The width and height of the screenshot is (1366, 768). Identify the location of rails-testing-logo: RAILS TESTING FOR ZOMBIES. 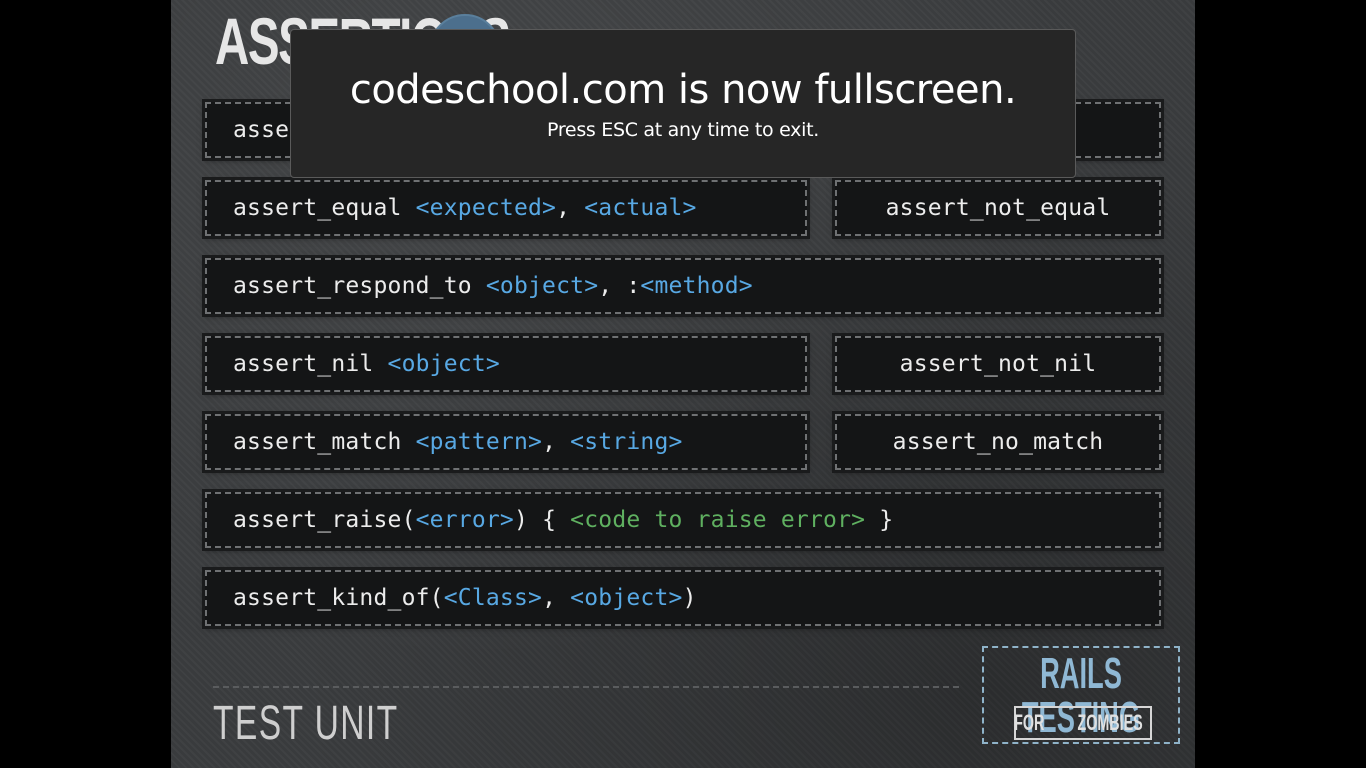
(1081, 695).